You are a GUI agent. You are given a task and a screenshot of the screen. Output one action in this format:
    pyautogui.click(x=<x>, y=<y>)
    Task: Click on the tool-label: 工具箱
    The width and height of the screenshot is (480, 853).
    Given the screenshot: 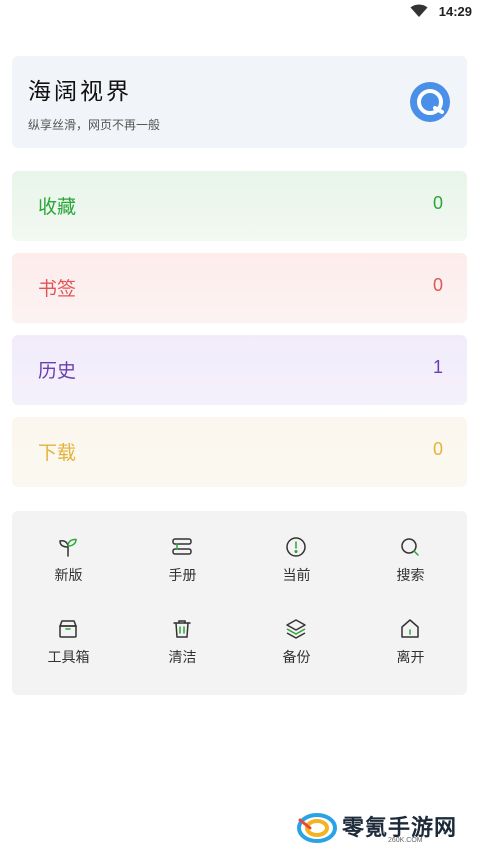 What is the action you would take?
    pyautogui.click(x=68, y=658)
    